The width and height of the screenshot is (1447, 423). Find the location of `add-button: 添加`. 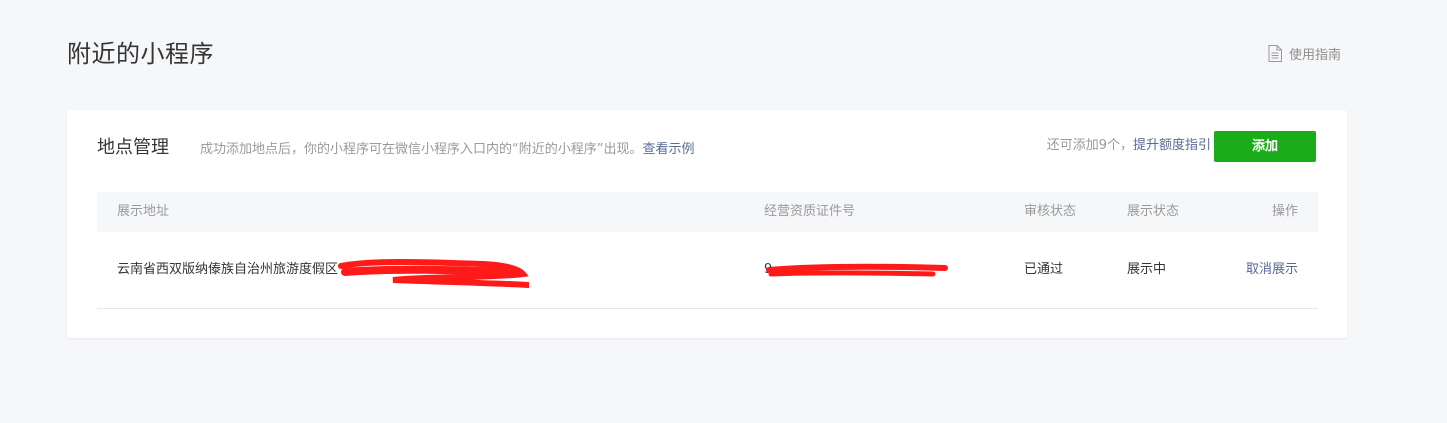

add-button: 添加 is located at coordinates (1265, 146).